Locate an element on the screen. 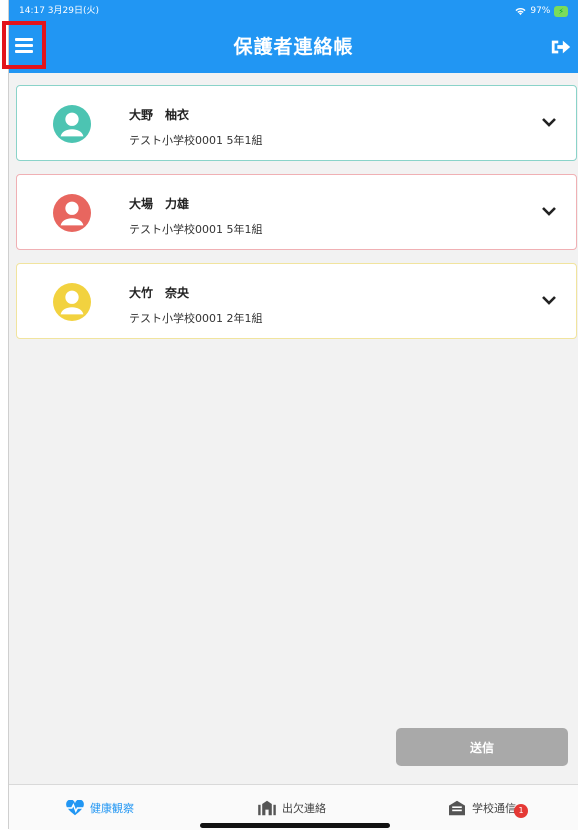 This screenshot has height=830, width=578. newsletter-icon-wrap is located at coordinates (457, 808).